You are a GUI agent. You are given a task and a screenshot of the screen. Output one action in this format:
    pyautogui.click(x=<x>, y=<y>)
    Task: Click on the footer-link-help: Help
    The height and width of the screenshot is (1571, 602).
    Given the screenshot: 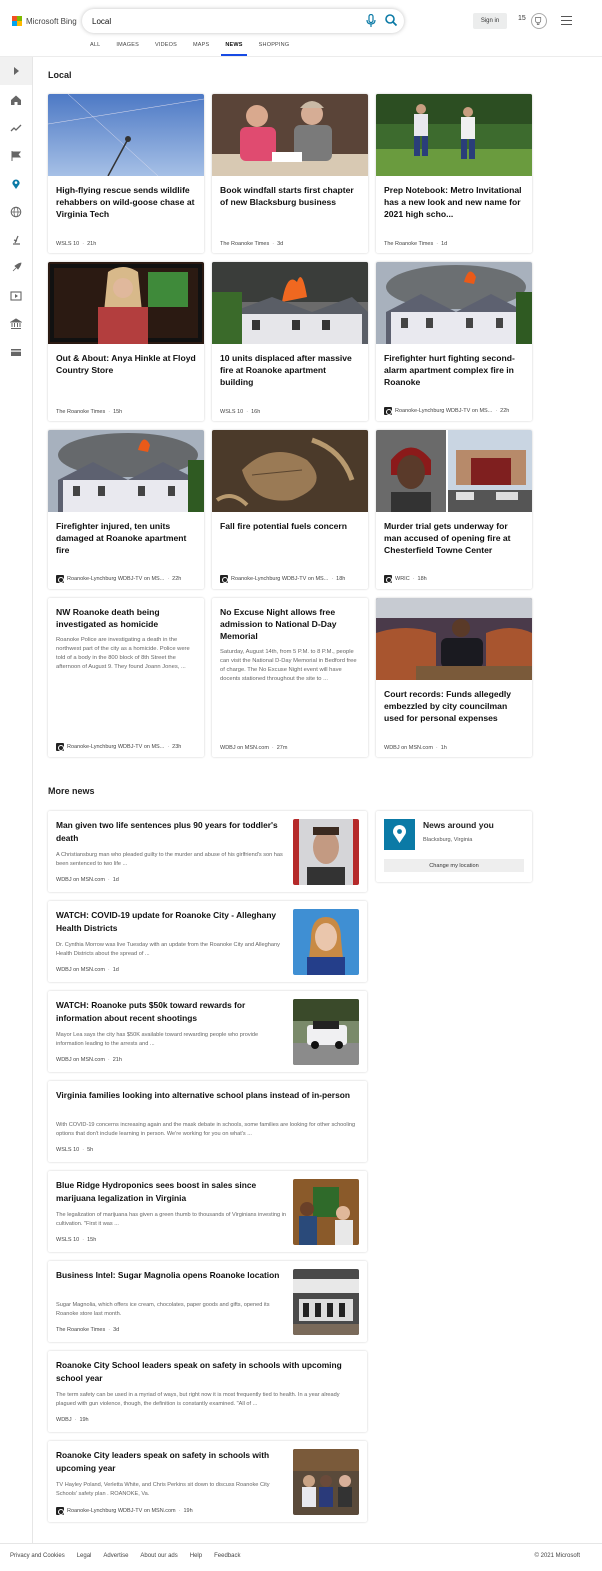 What is the action you would take?
    pyautogui.click(x=196, y=1556)
    